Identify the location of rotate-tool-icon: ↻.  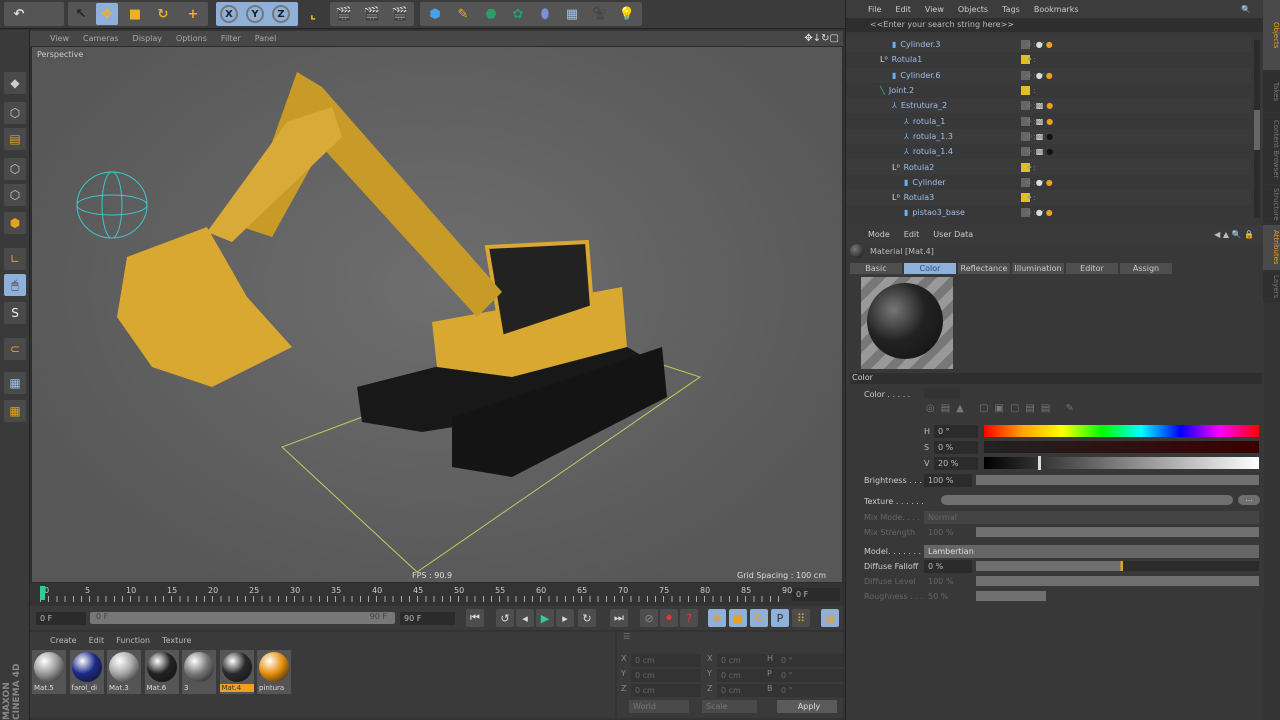
(163, 14).